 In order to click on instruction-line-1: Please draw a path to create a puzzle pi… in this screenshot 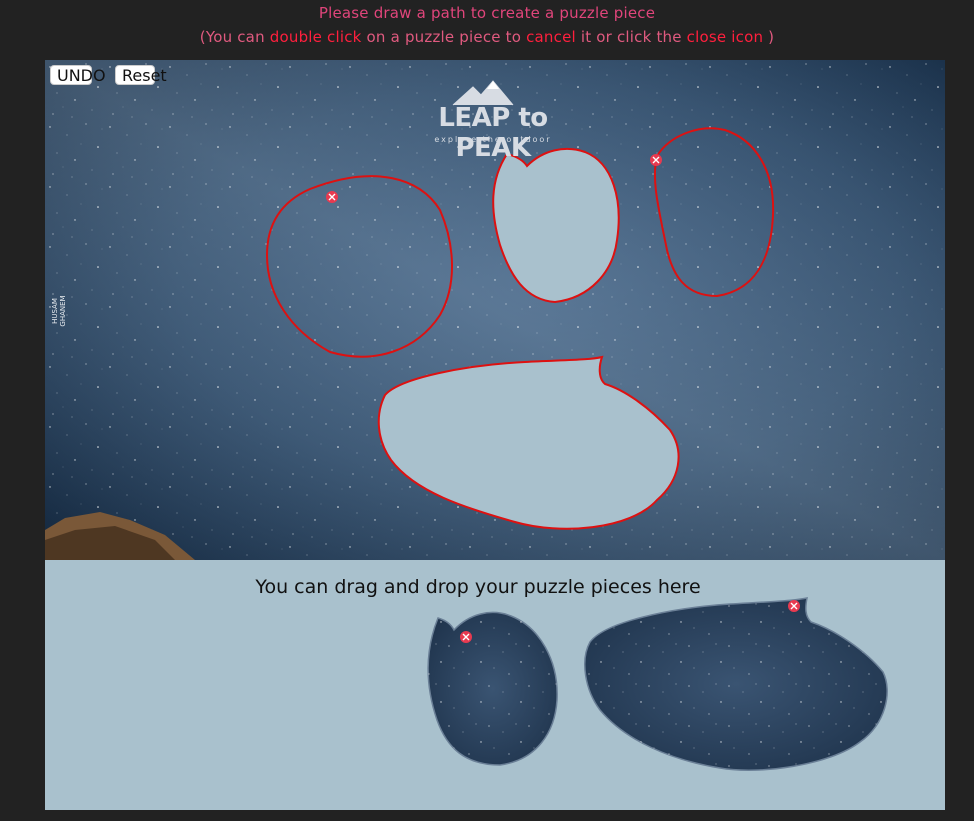, I will do `click(487, 13)`.